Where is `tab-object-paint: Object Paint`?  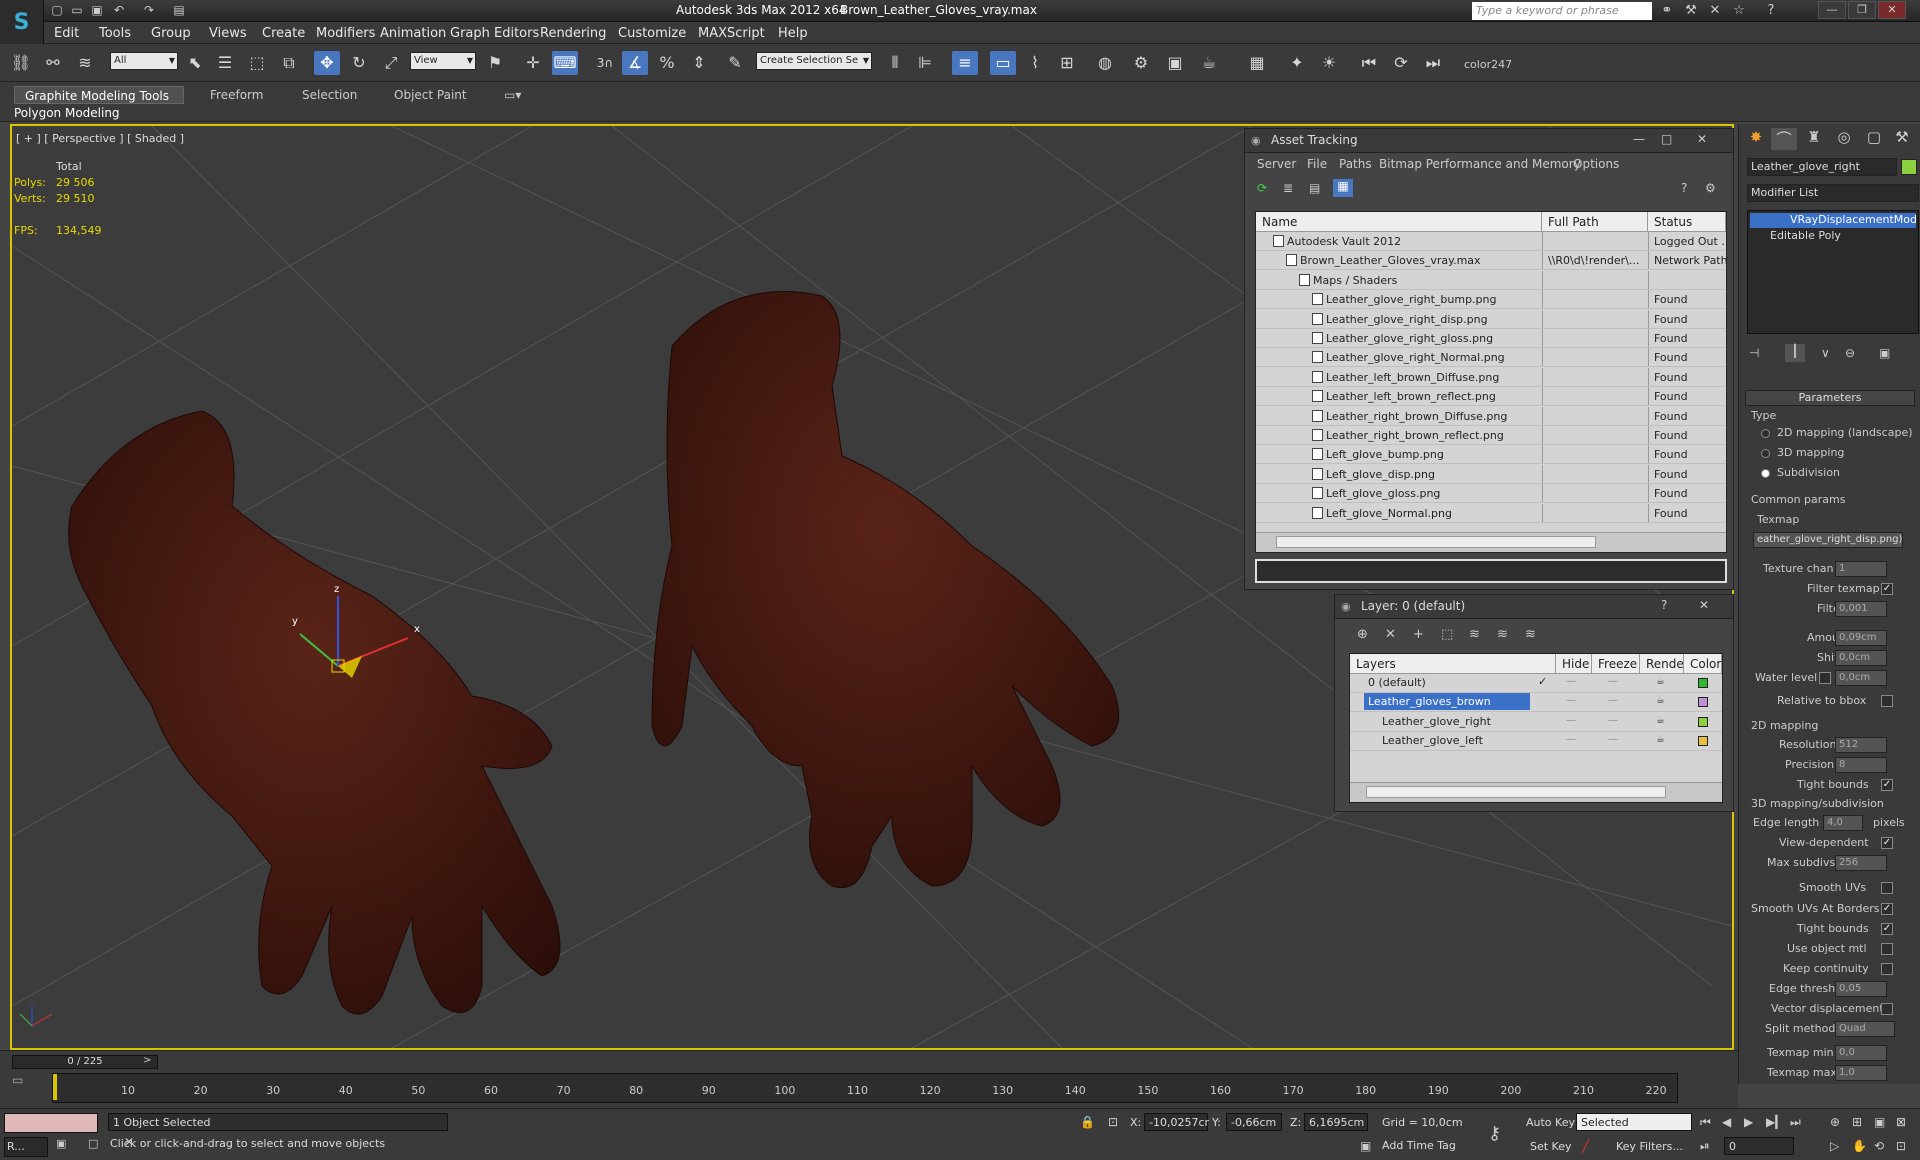 tab-object-paint: Object Paint is located at coordinates (430, 95).